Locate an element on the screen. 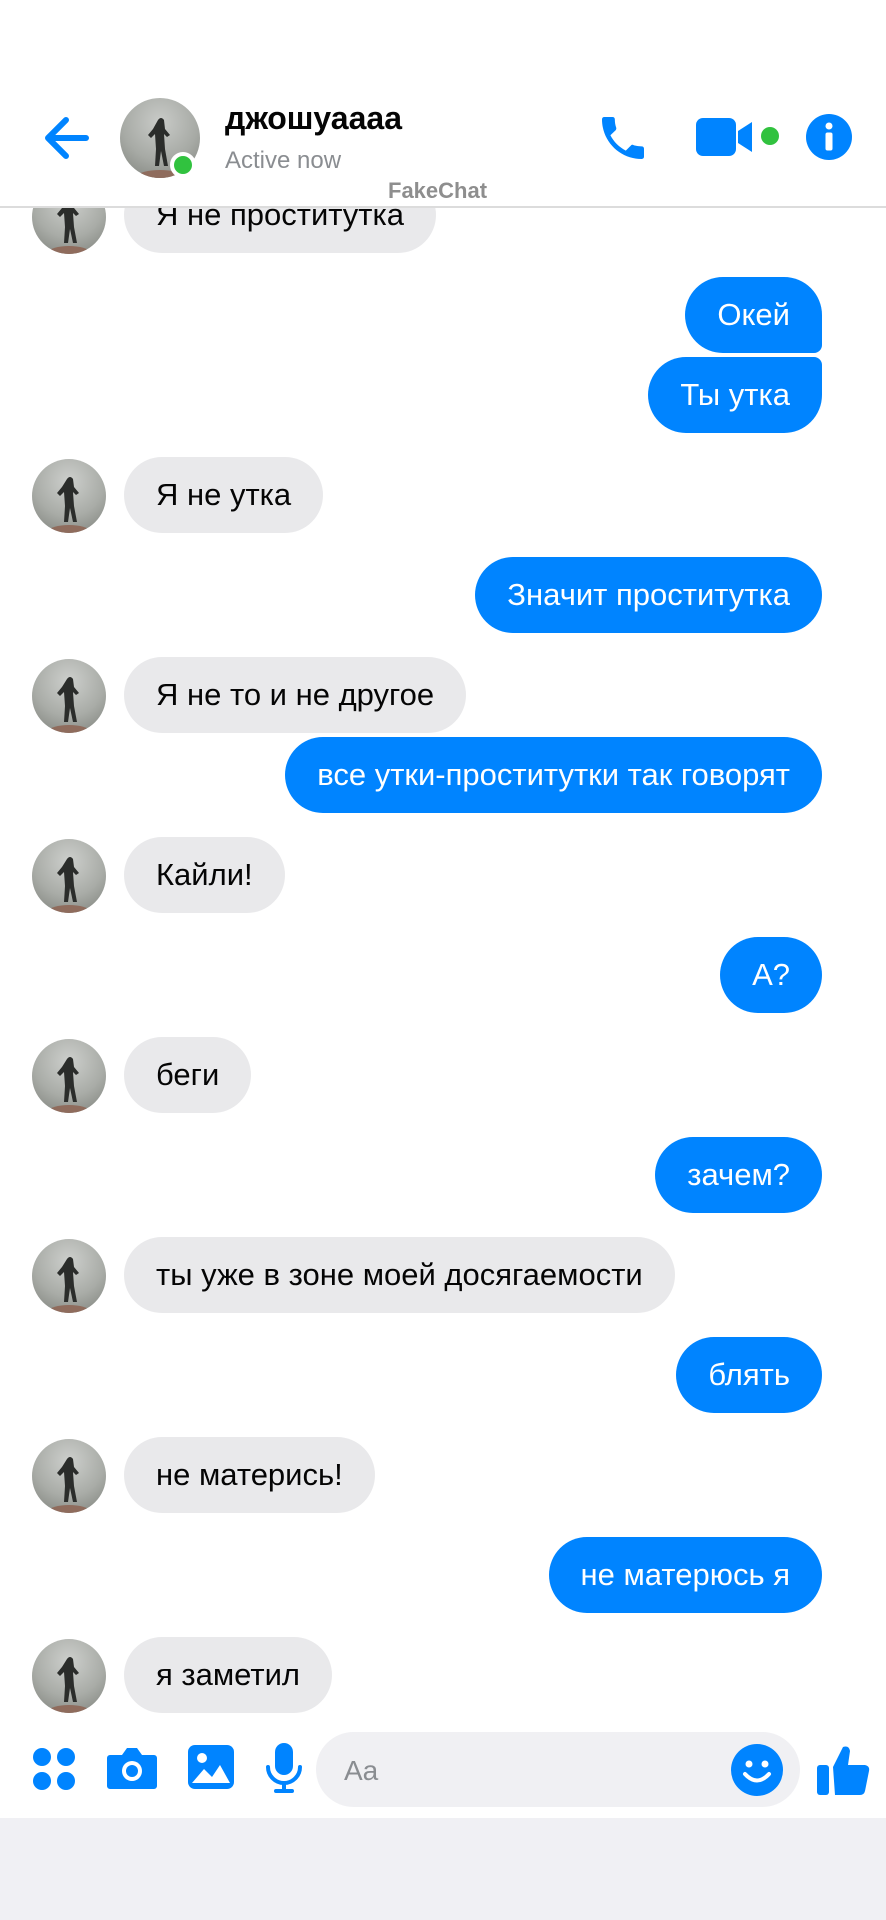 The width and height of the screenshot is (886, 1920). message-outgoing: А? is located at coordinates (771, 975).